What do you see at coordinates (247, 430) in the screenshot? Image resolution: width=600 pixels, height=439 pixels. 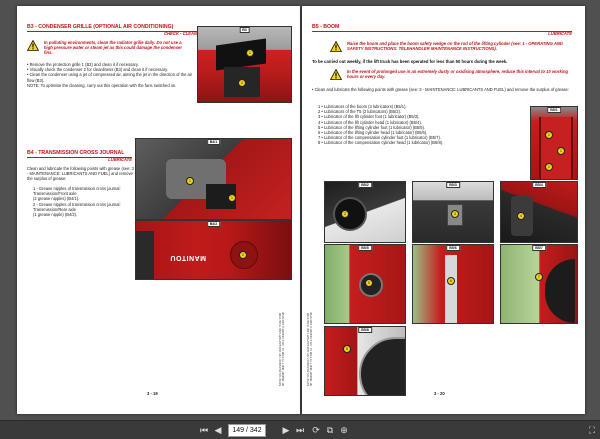 I see `page-indicator-input: 149 / 342` at bounding box center [247, 430].